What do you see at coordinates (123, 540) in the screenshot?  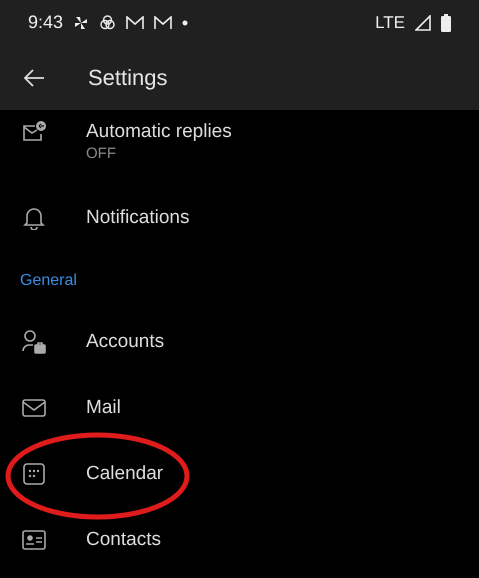 I see `settings-item: Contacts` at bounding box center [123, 540].